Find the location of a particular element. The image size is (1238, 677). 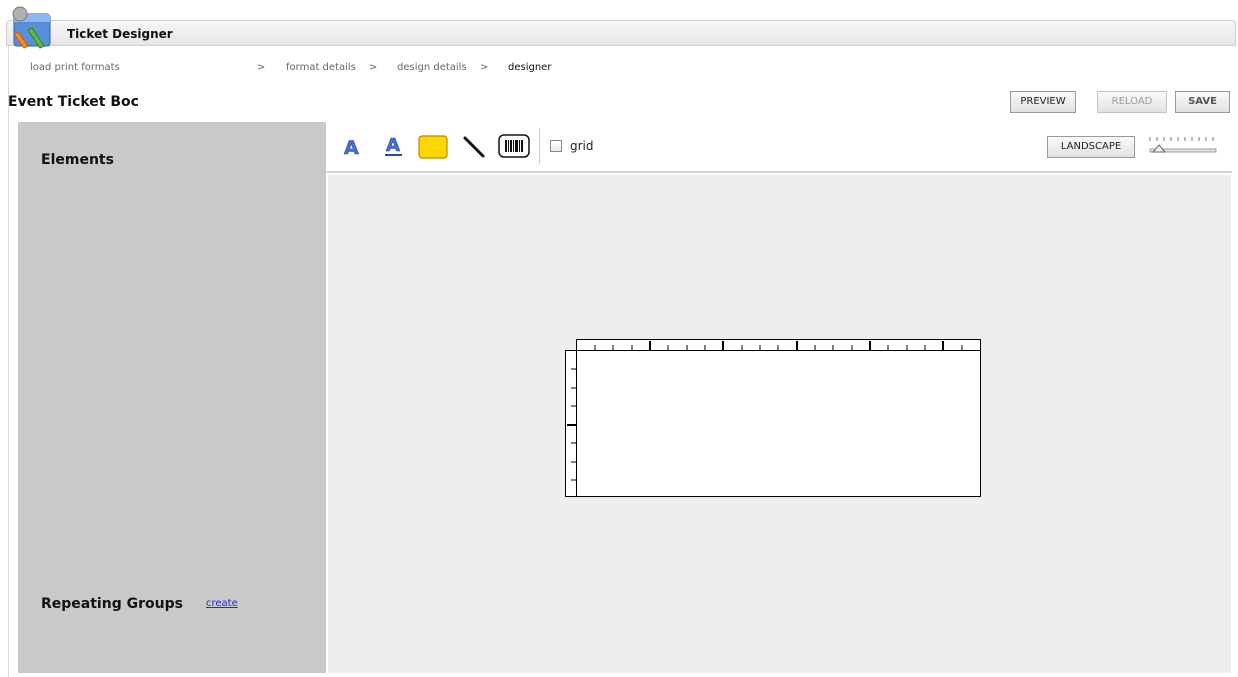

barcode-icon is located at coordinates (514, 146).